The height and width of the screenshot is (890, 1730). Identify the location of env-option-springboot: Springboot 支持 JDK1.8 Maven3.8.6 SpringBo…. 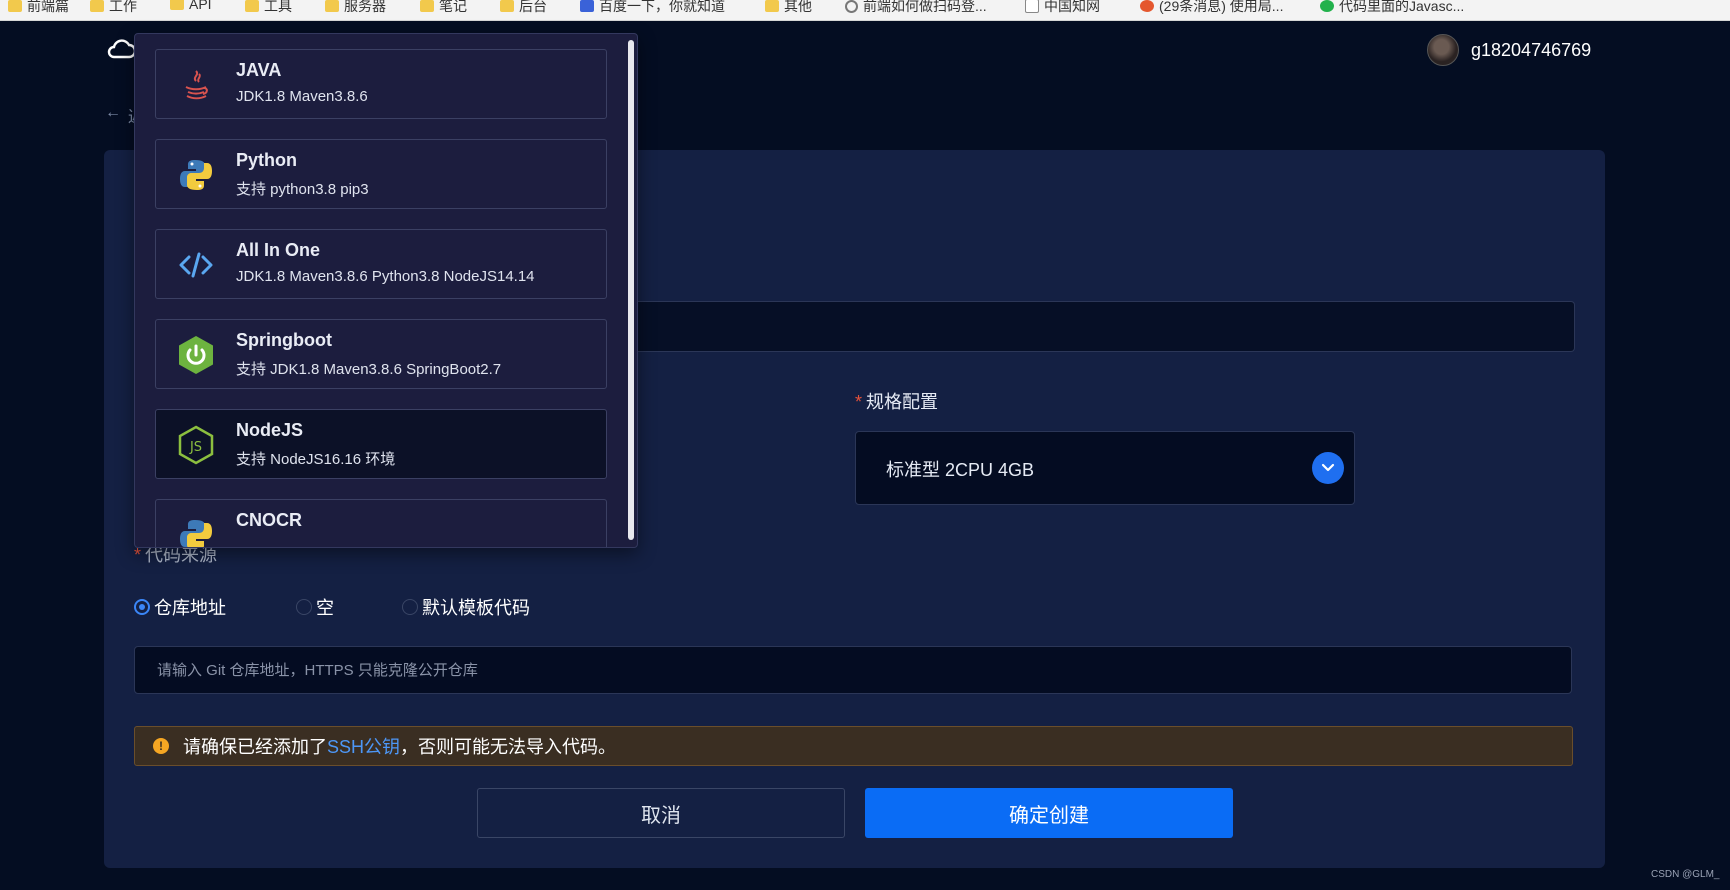
(381, 354).